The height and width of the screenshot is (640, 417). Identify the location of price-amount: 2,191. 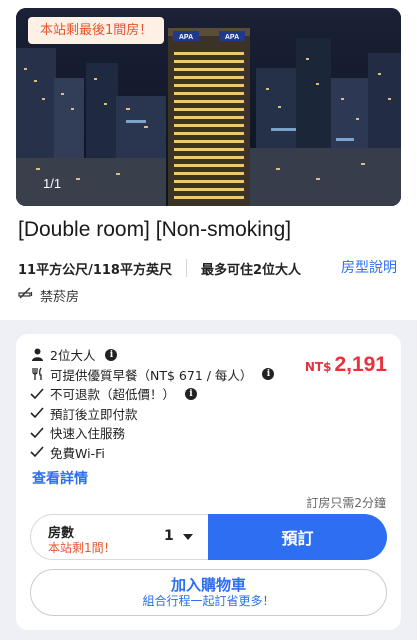
(360, 364).